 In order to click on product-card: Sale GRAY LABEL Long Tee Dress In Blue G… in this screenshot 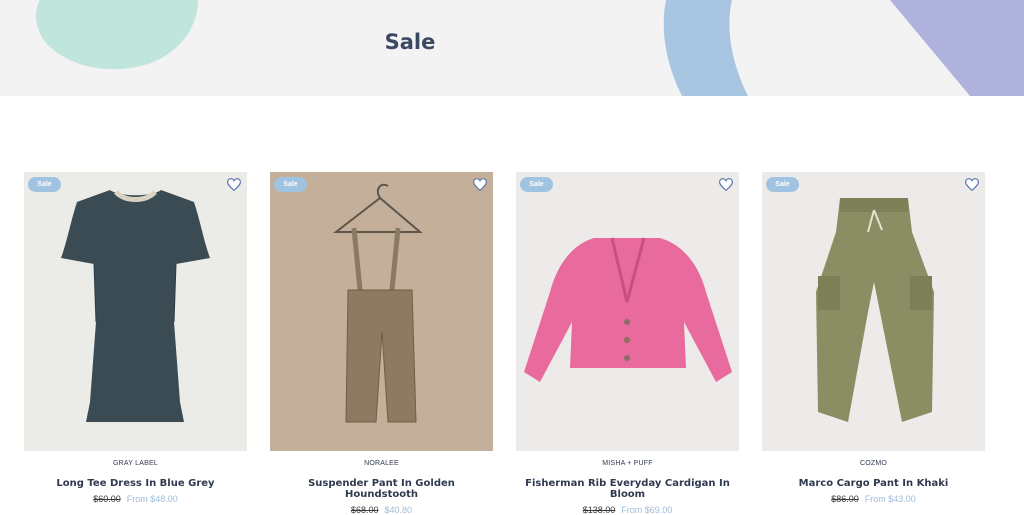, I will do `click(135, 342)`.